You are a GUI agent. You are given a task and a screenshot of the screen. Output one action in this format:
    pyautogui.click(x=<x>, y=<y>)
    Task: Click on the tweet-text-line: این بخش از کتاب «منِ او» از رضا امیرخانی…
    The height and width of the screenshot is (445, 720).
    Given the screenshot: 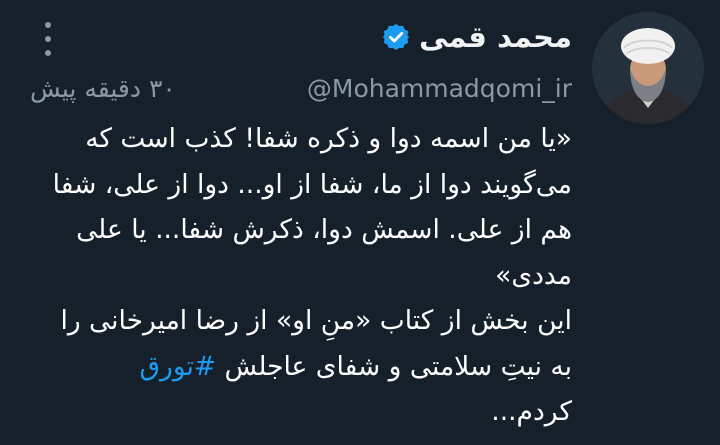 What is the action you would take?
    pyautogui.click(x=316, y=320)
    